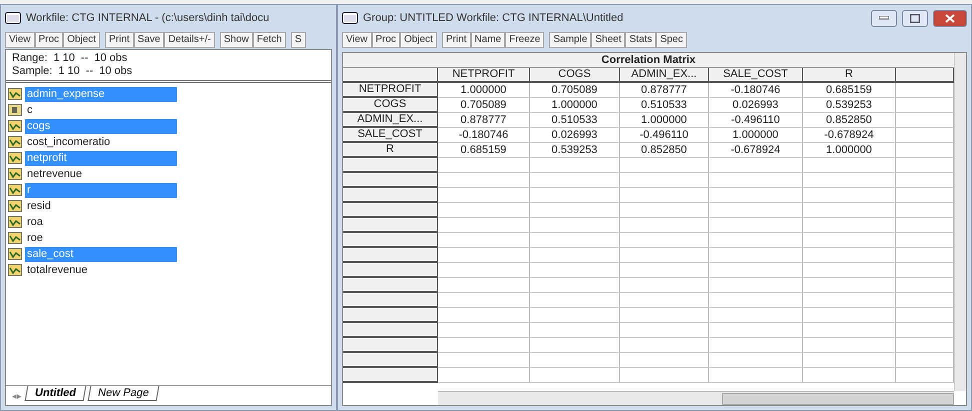 Image resolution: width=972 pixels, height=411 pixels. Describe the element at coordinates (484, 120) in the screenshot. I see `table-cell: 0.878777` at that location.